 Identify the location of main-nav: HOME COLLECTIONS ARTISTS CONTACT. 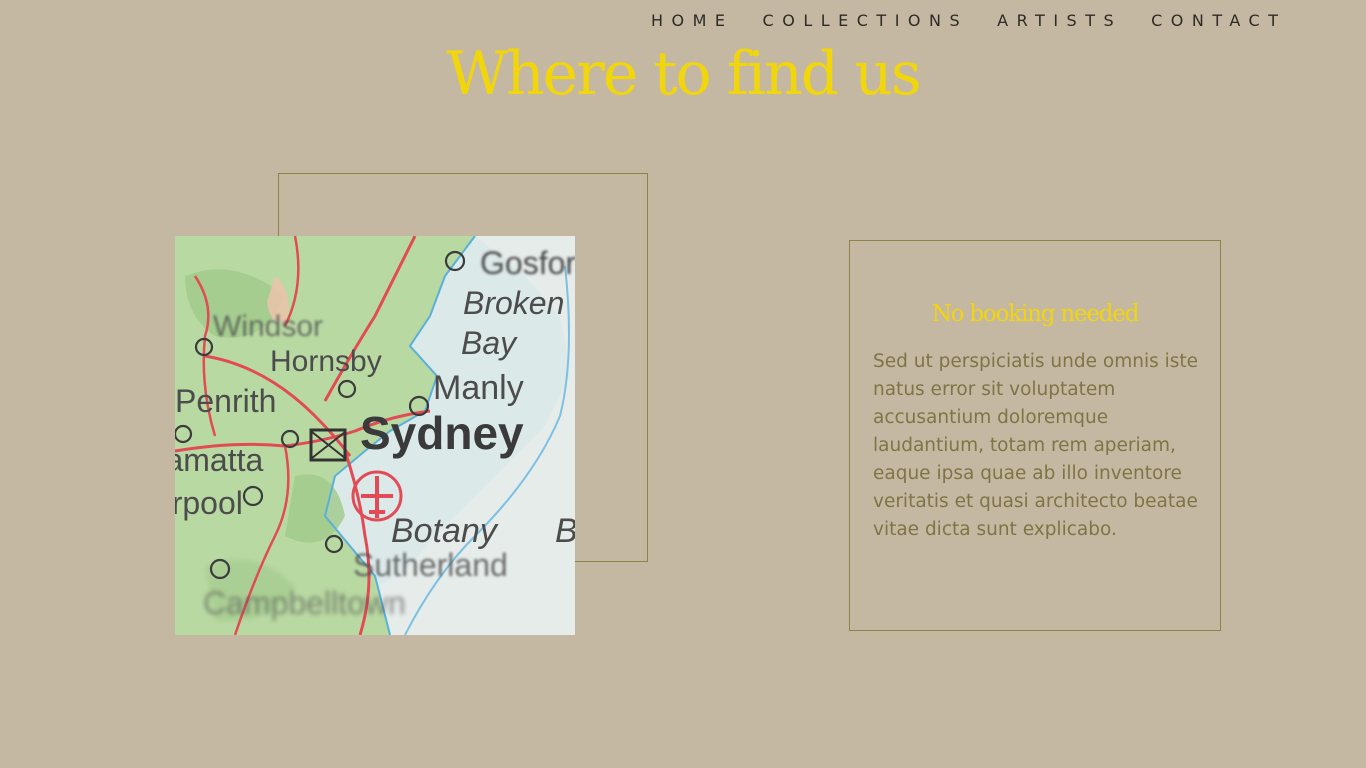
(969, 21).